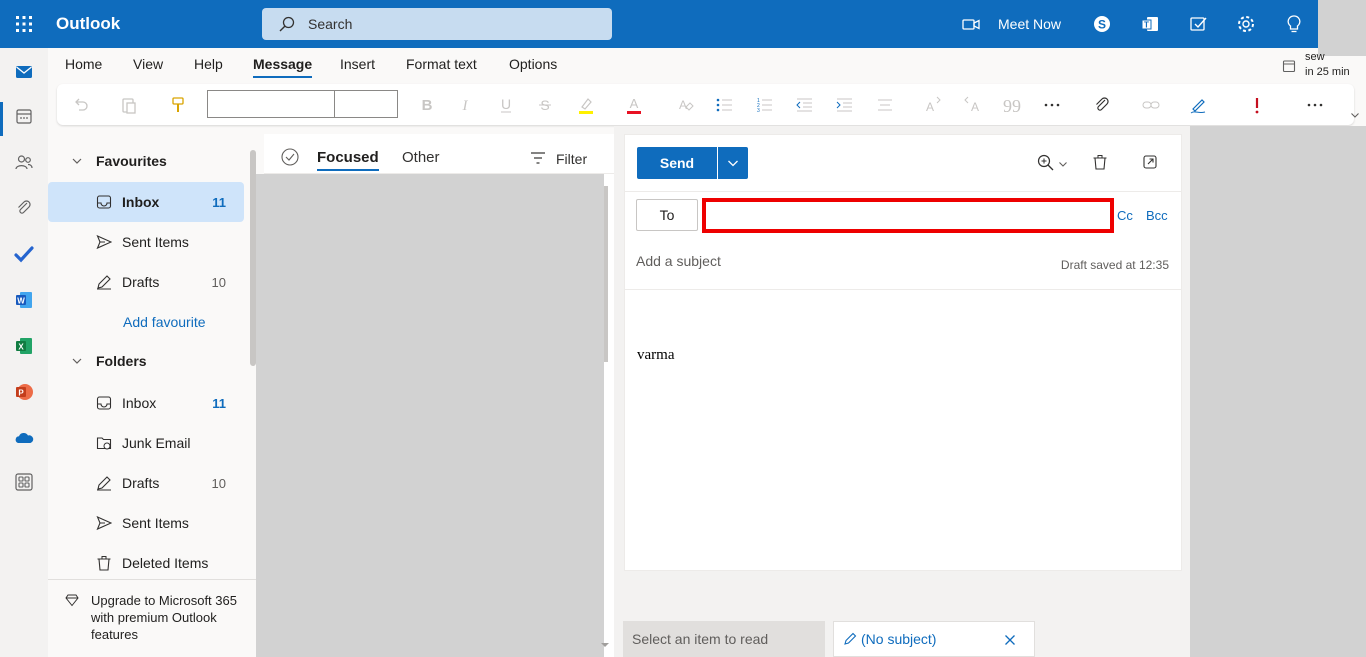  What do you see at coordinates (836, 261) in the screenshot?
I see `subject-input` at bounding box center [836, 261].